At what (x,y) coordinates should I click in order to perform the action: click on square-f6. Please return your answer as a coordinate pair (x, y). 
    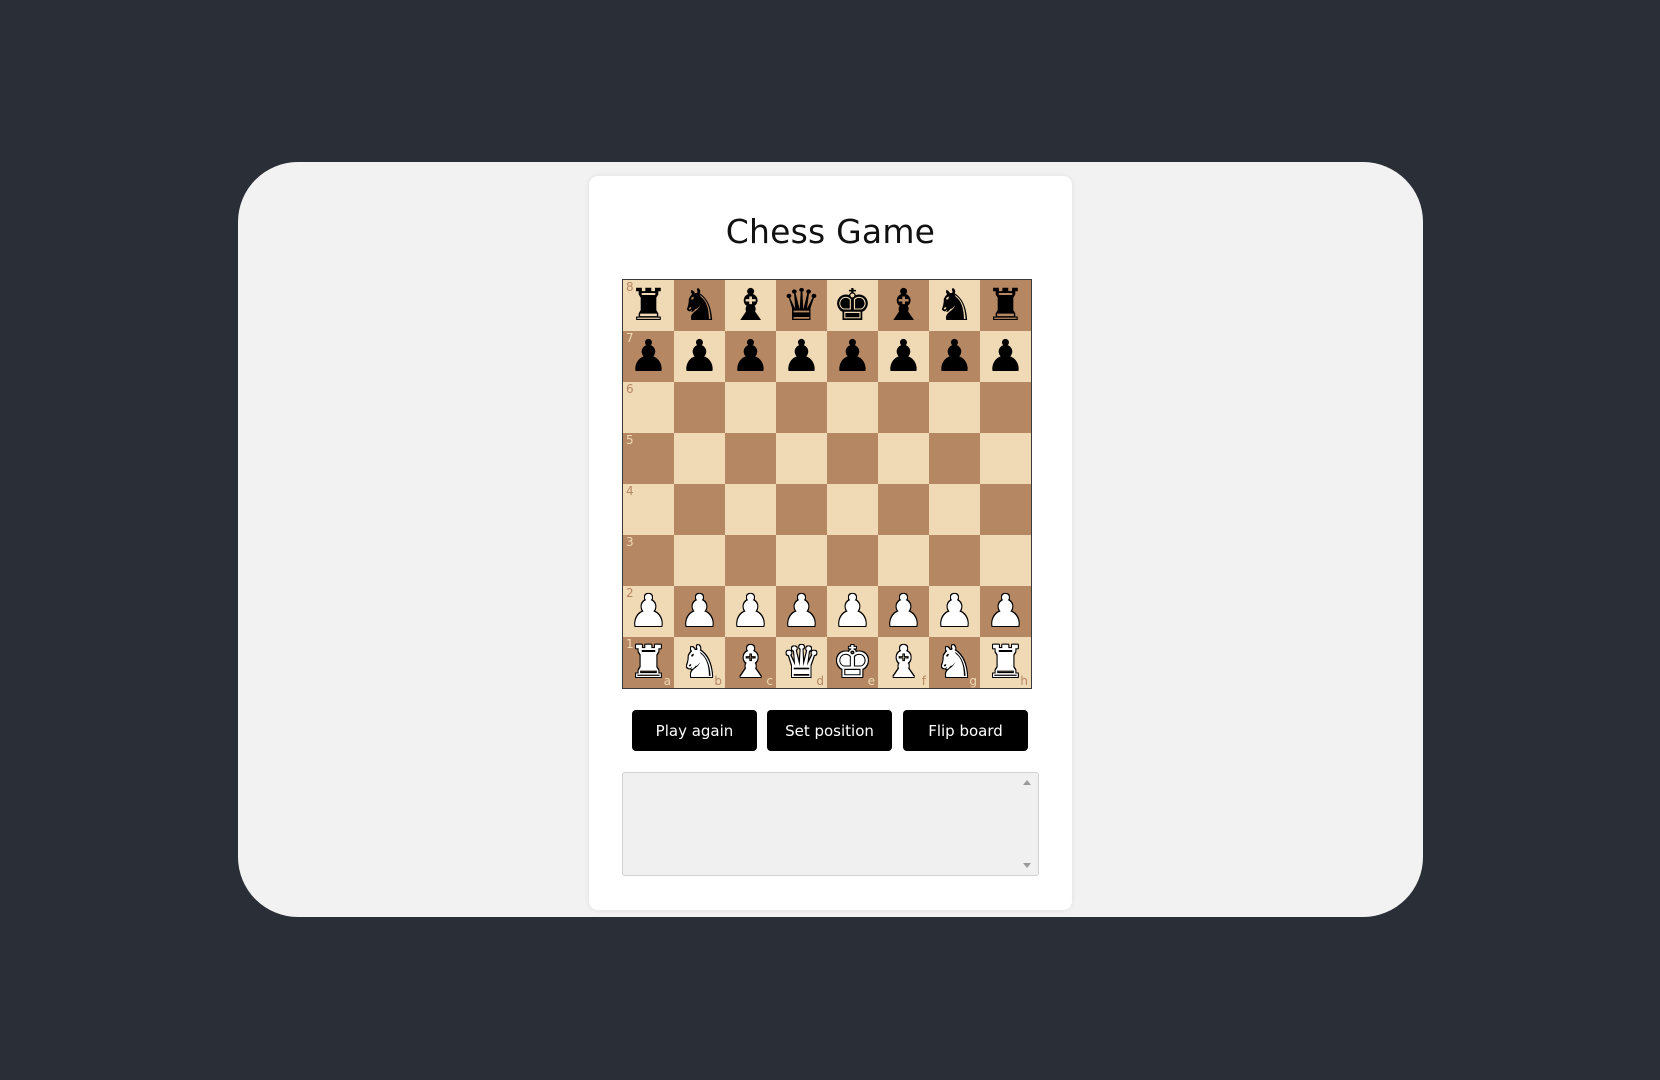
    Looking at the image, I should click on (903, 407).